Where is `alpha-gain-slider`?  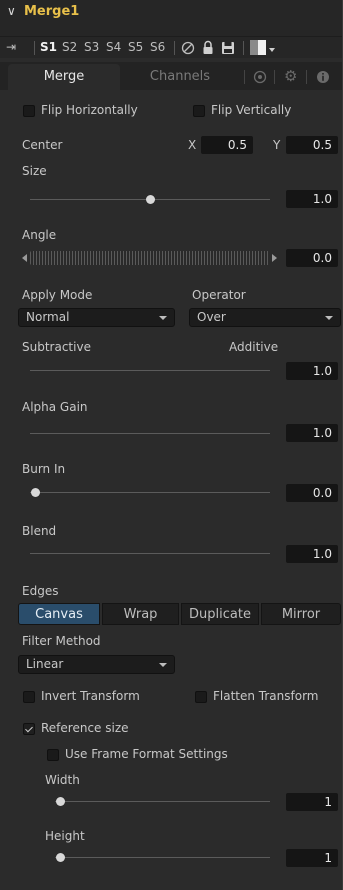 alpha-gain-slider is located at coordinates (150, 433).